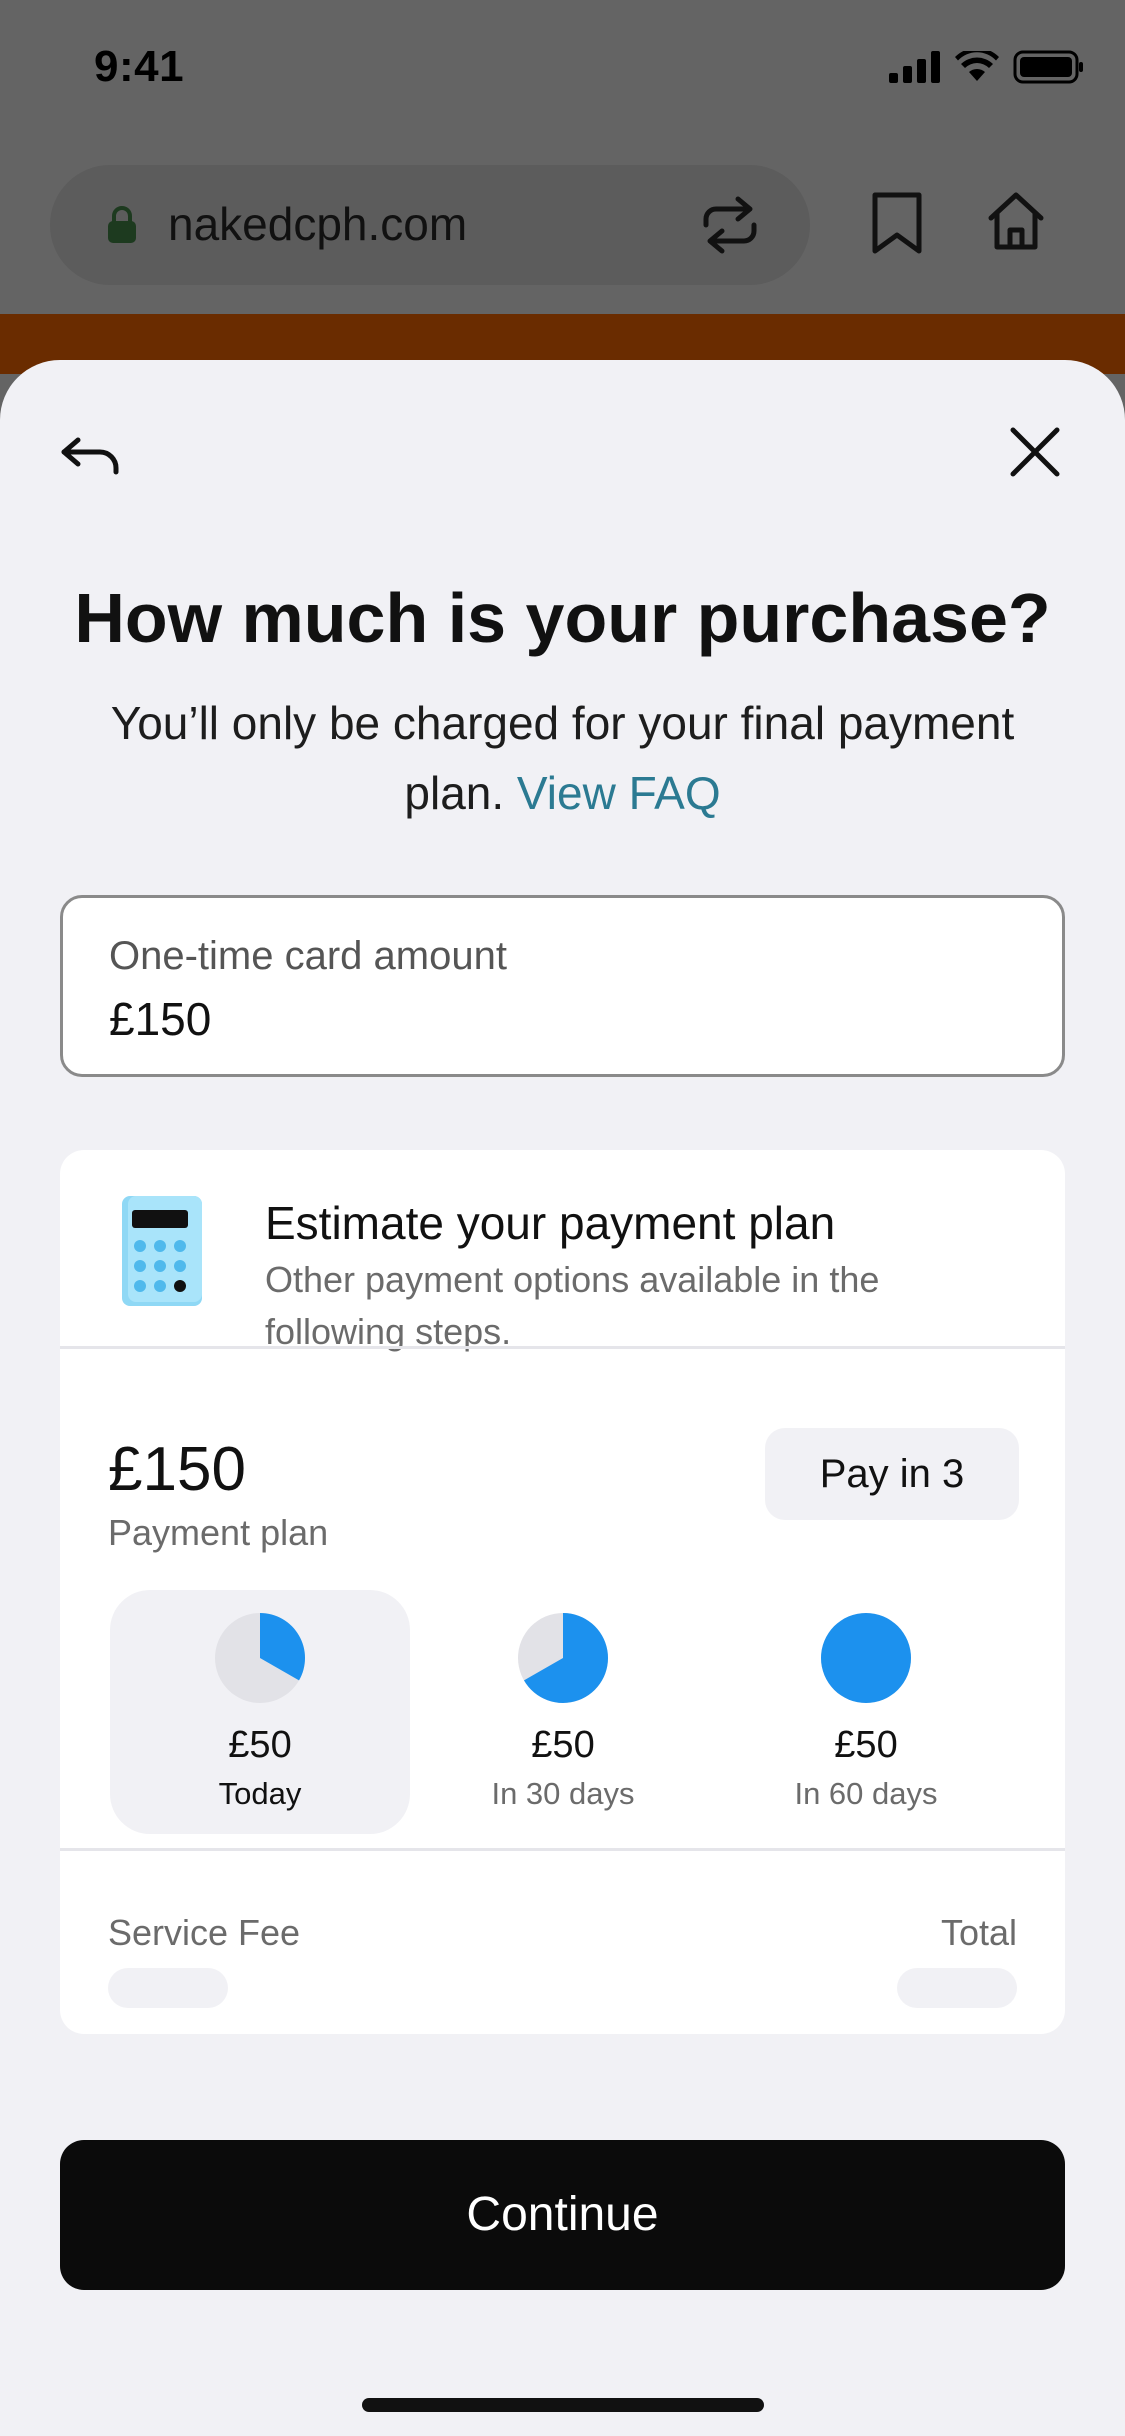 This screenshot has width=1125, height=2436. What do you see at coordinates (91, 455) in the screenshot?
I see `back-arrow-icon` at bounding box center [91, 455].